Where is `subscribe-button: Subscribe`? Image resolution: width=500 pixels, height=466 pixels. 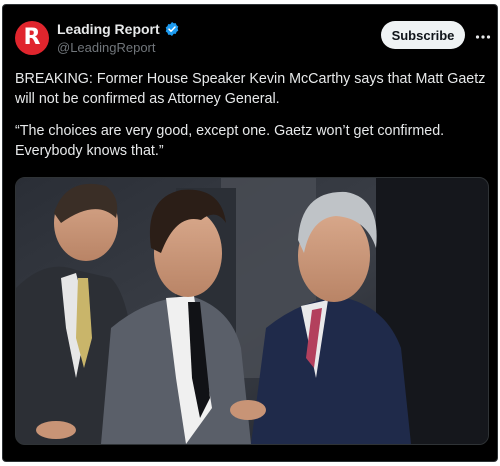
subscribe-button: Subscribe is located at coordinates (423, 35).